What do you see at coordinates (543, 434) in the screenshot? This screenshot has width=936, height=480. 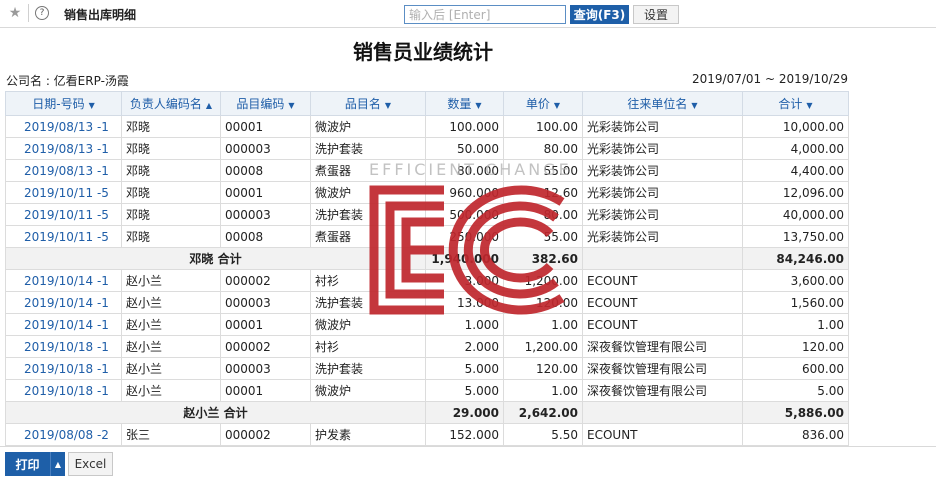 I see `cell-price: 5.50` at bounding box center [543, 434].